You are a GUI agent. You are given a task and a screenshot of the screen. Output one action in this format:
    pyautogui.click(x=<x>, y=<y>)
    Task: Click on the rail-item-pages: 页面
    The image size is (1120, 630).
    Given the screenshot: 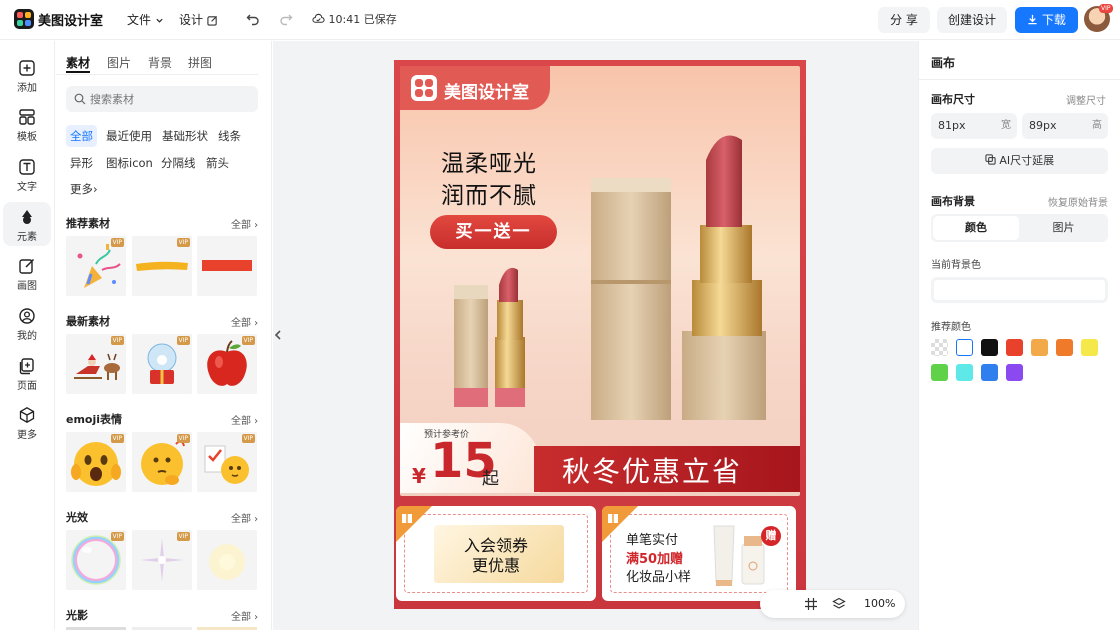 What is the action you would take?
    pyautogui.click(x=27, y=373)
    